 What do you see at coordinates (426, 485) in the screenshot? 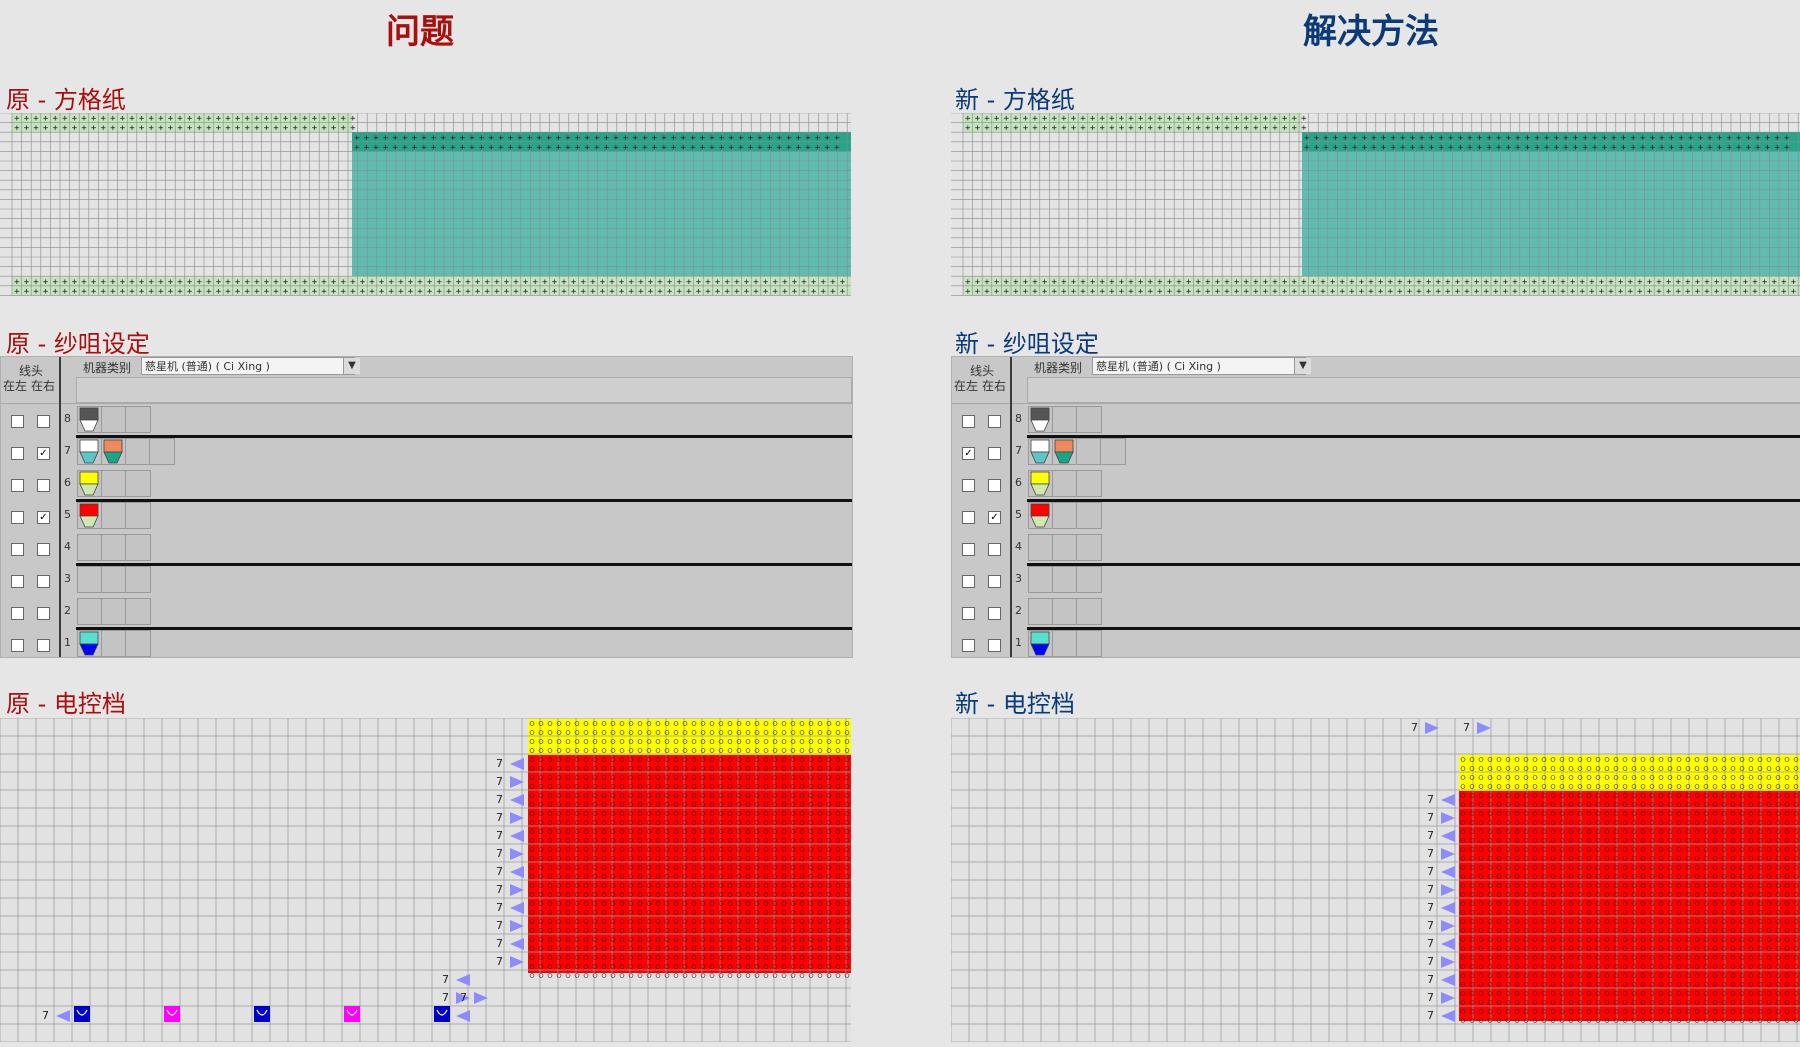
I see `yarn-row: 6` at bounding box center [426, 485].